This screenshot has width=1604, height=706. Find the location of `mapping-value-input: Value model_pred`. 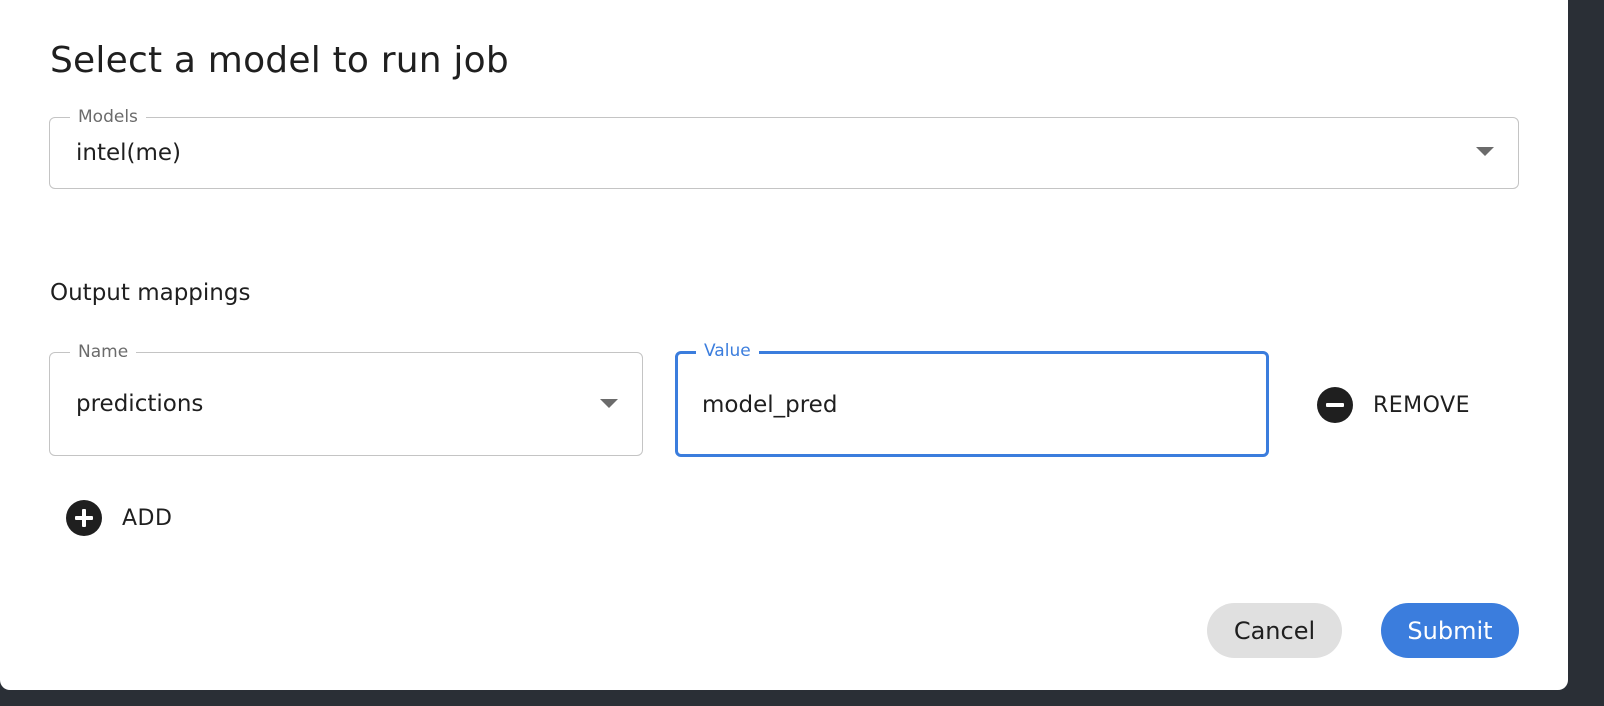

mapping-value-input: Value model_pred is located at coordinates (972, 398).